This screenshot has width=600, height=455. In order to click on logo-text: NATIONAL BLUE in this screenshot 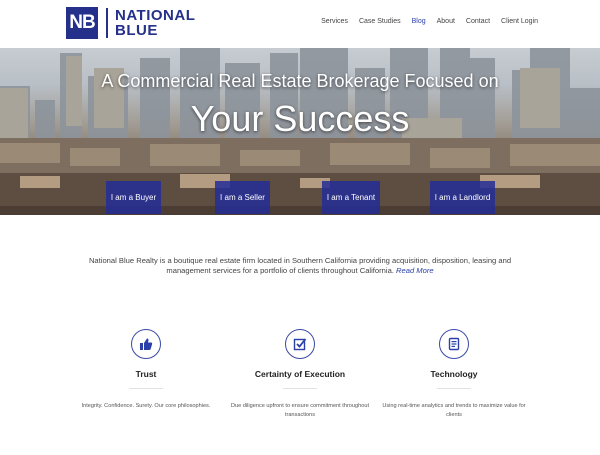, I will do `click(155, 23)`.